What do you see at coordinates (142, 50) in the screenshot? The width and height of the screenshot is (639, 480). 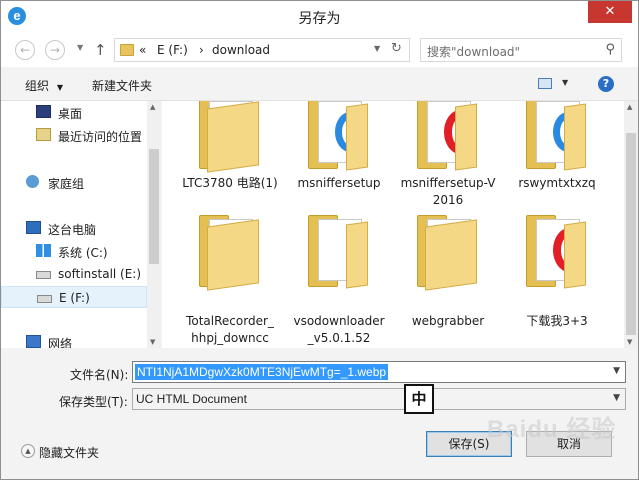 I see `breadcrumb-overflow: «` at bounding box center [142, 50].